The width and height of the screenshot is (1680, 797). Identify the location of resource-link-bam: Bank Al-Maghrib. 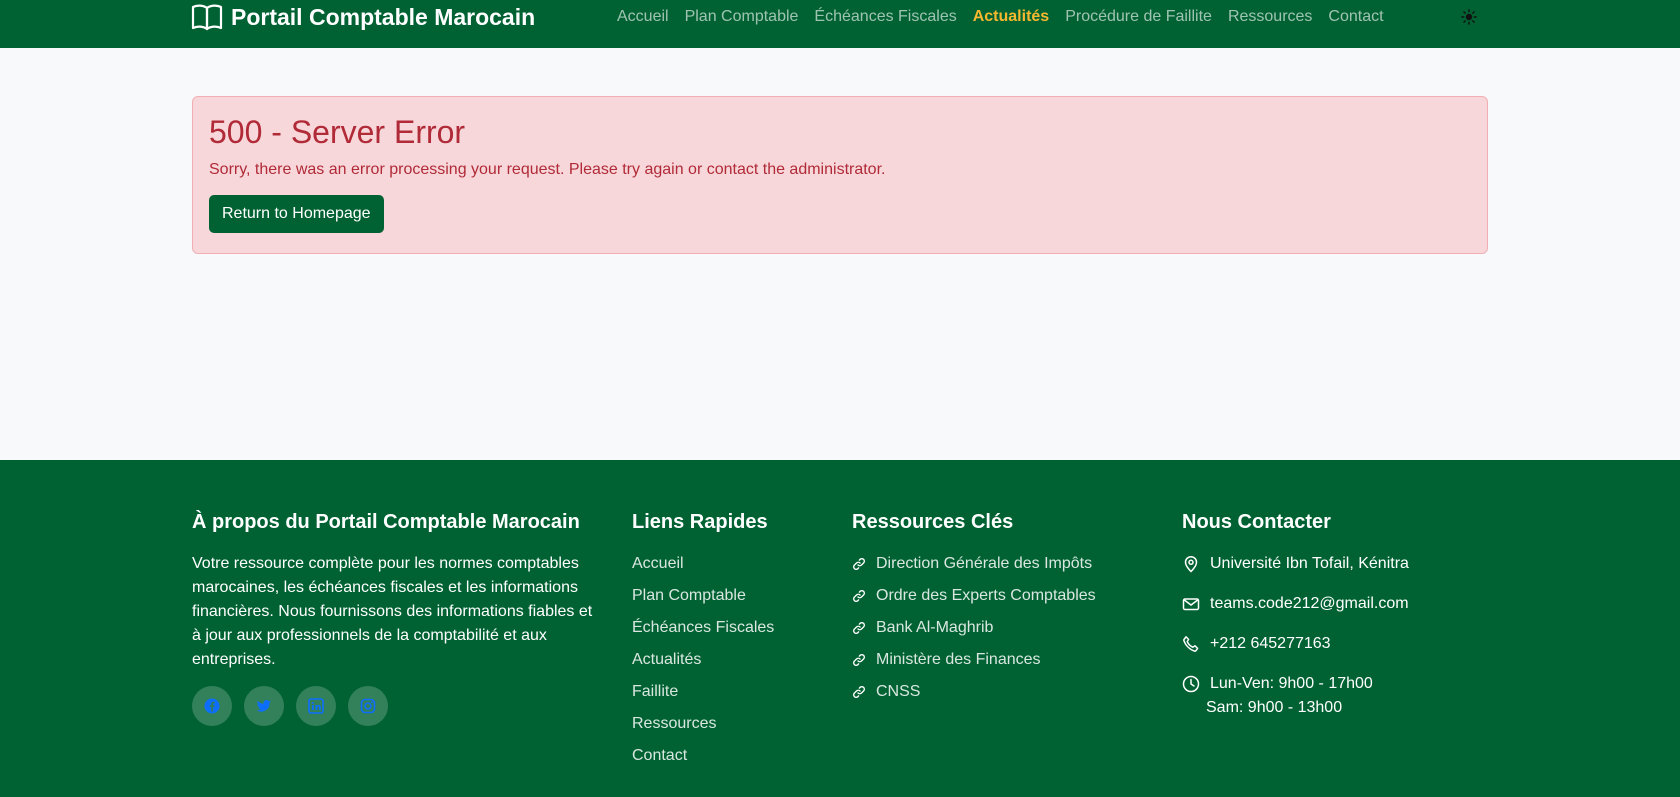
(934, 628).